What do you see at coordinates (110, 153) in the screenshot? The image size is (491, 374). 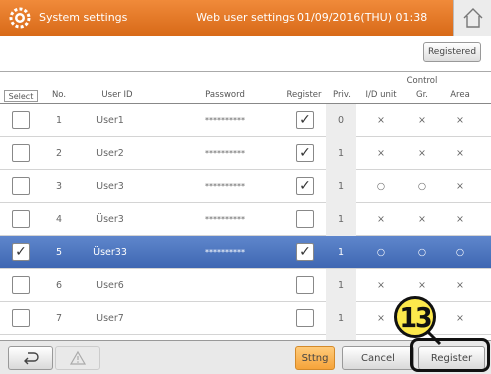 I see `user-id-cell: User2` at bounding box center [110, 153].